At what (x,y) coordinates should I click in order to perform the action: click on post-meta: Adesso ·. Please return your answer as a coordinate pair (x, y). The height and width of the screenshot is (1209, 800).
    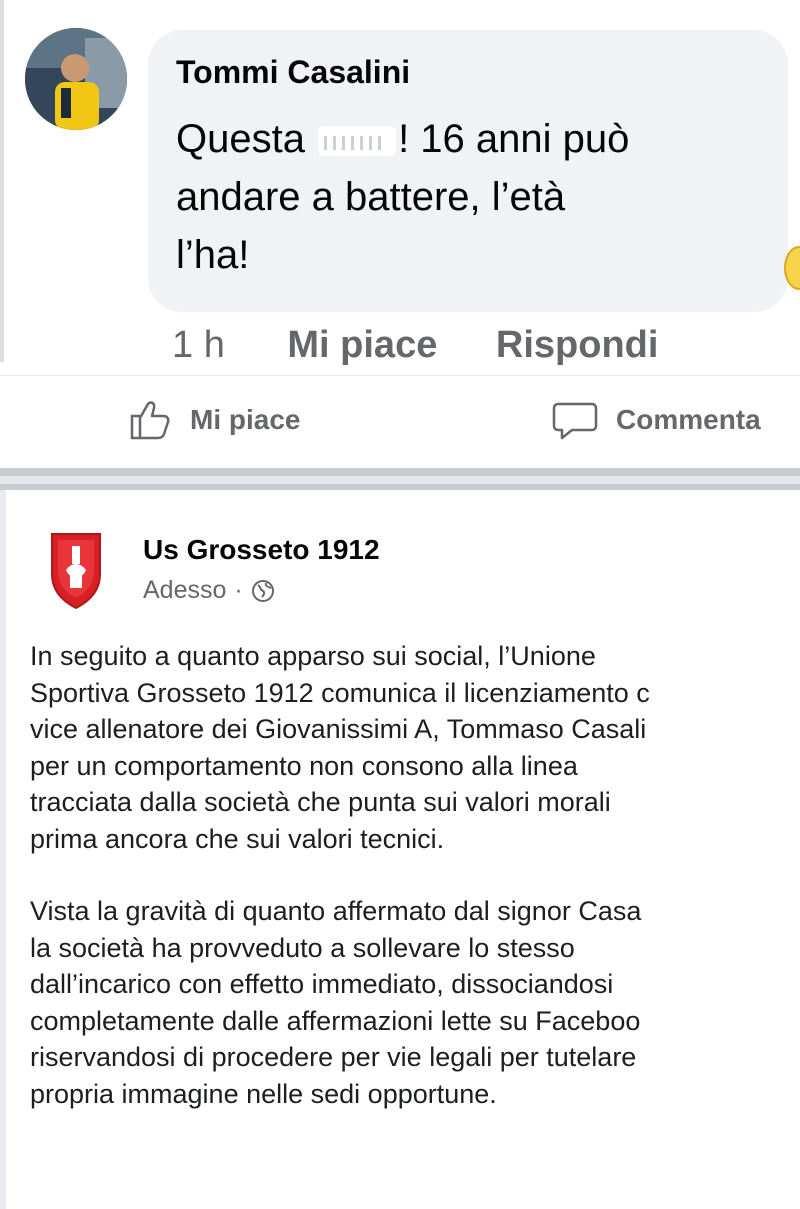
    Looking at the image, I should click on (209, 590).